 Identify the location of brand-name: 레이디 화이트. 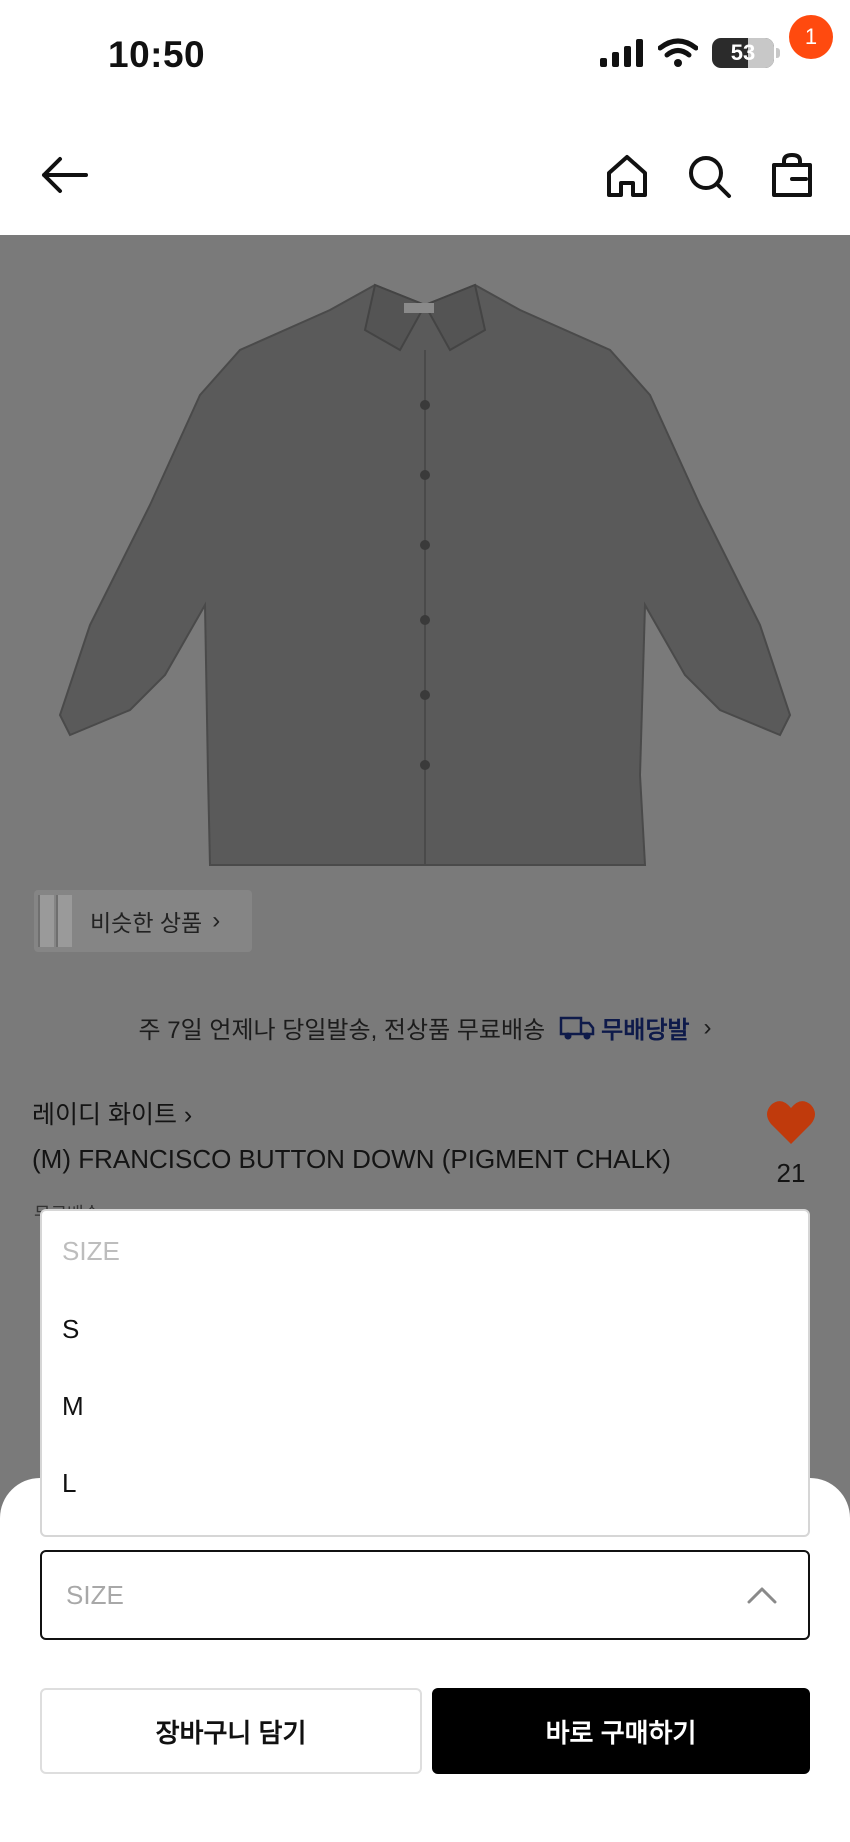
(104, 1115).